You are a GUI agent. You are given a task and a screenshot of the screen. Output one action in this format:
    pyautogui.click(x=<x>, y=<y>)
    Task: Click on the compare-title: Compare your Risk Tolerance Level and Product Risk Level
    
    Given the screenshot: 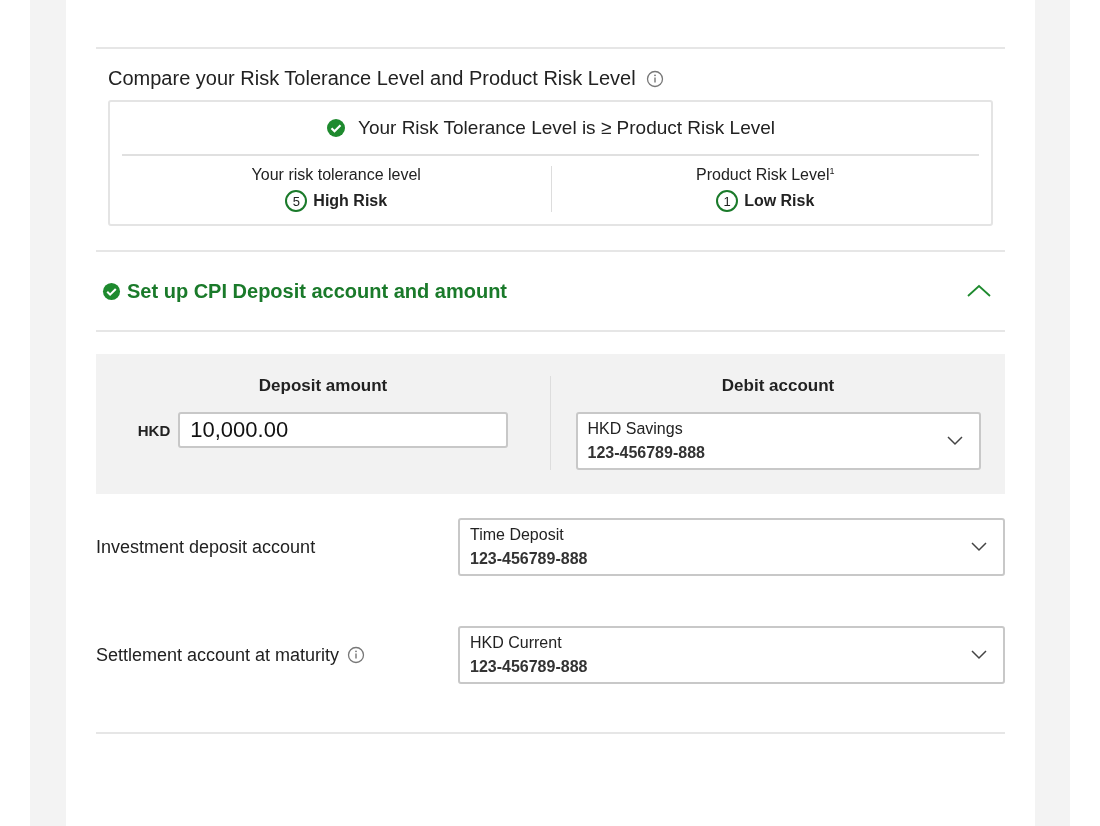 What is the action you would take?
    pyautogui.click(x=372, y=78)
    